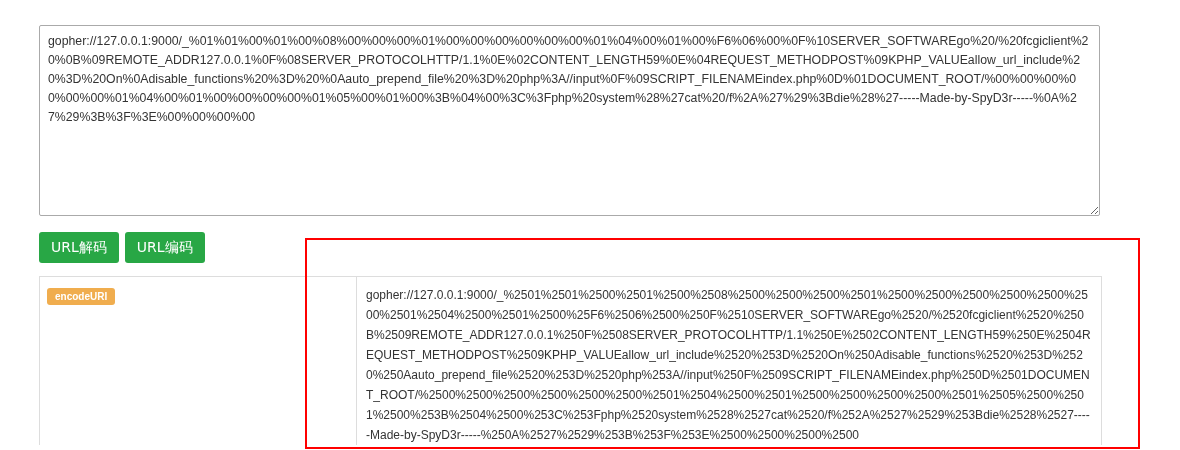  What do you see at coordinates (81, 296) in the screenshot?
I see `method-badge: encodeURI` at bounding box center [81, 296].